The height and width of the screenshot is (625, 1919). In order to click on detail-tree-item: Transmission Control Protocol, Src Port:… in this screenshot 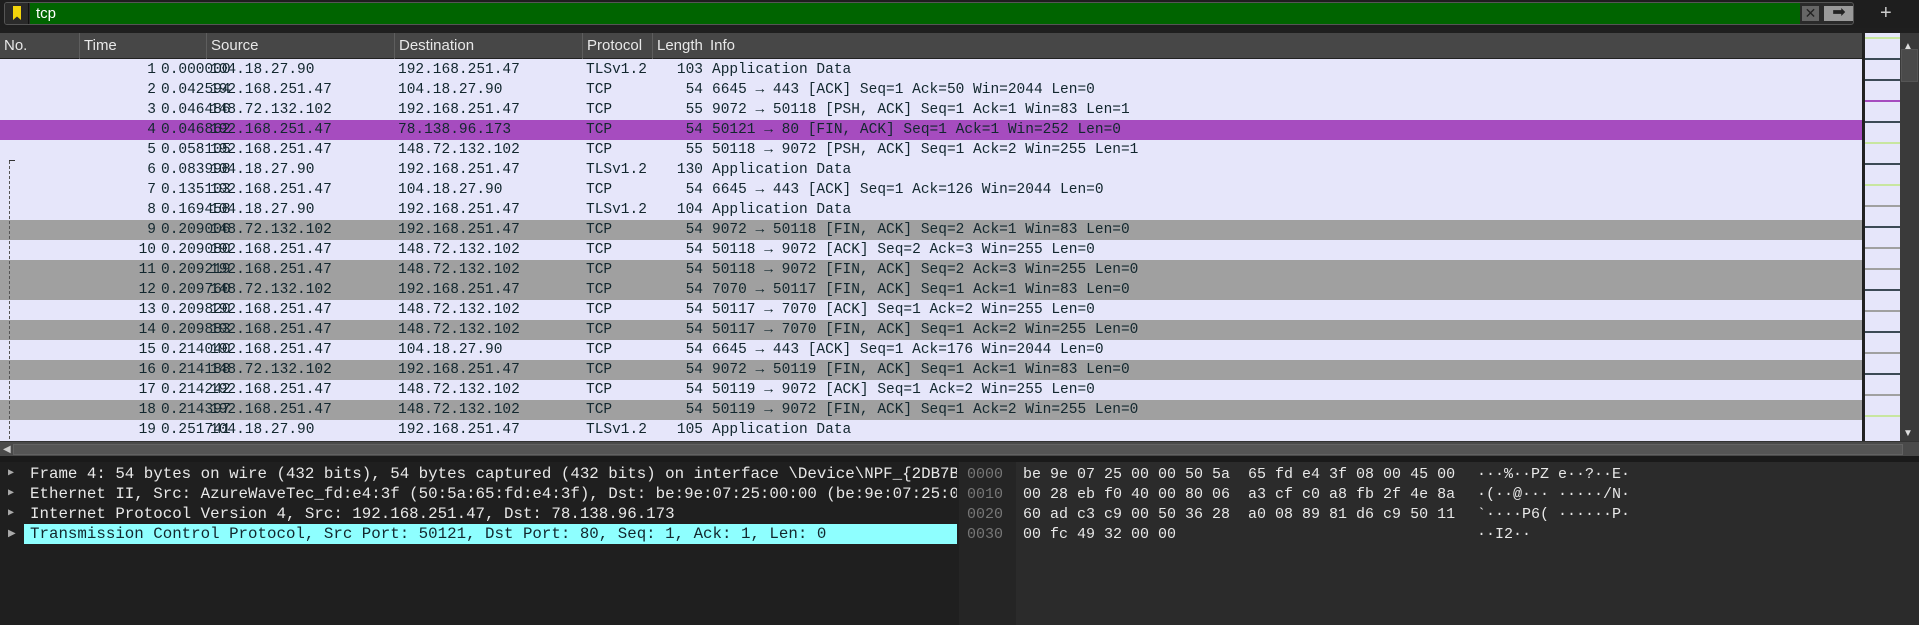, I will do `click(490, 534)`.